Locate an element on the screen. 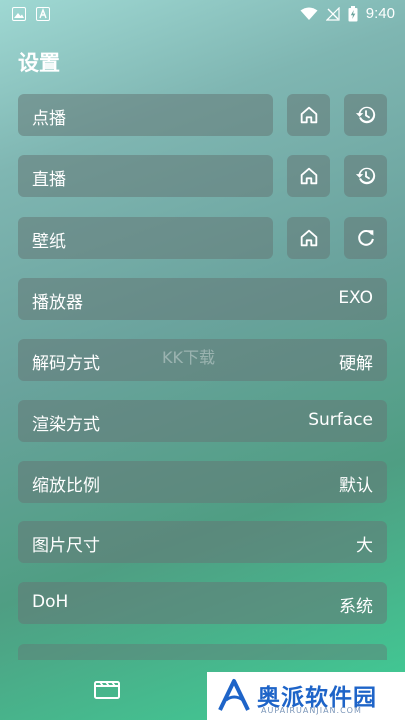 This screenshot has width=405, height=720. wallpaper-home-button is located at coordinates (308, 238).